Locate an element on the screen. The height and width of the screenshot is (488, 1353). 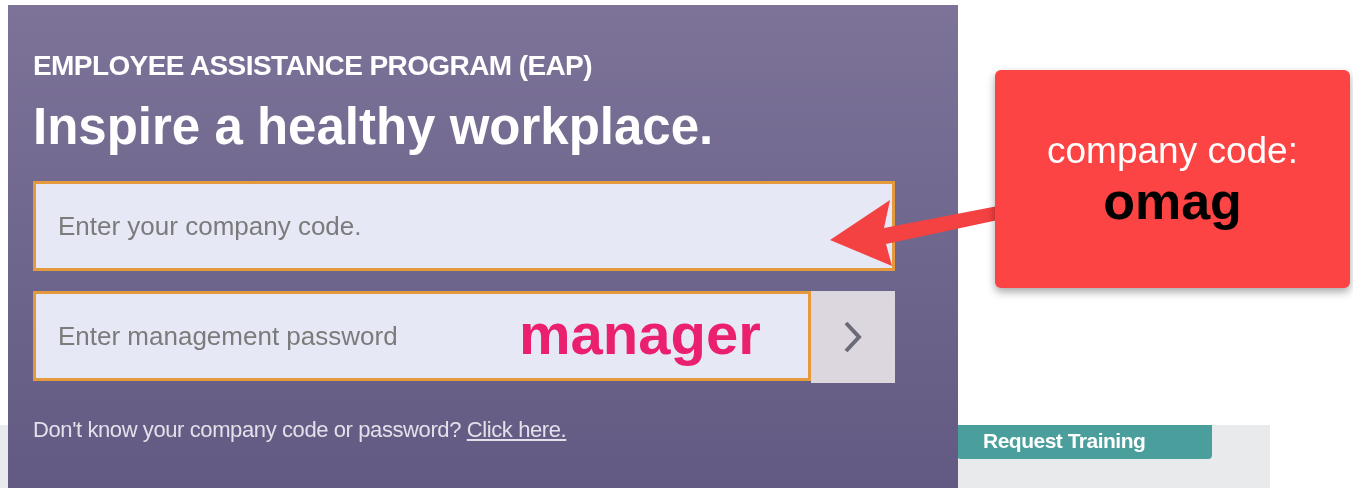
help-text: Don't know your company code or password? Click here. is located at coordinates (300, 430).